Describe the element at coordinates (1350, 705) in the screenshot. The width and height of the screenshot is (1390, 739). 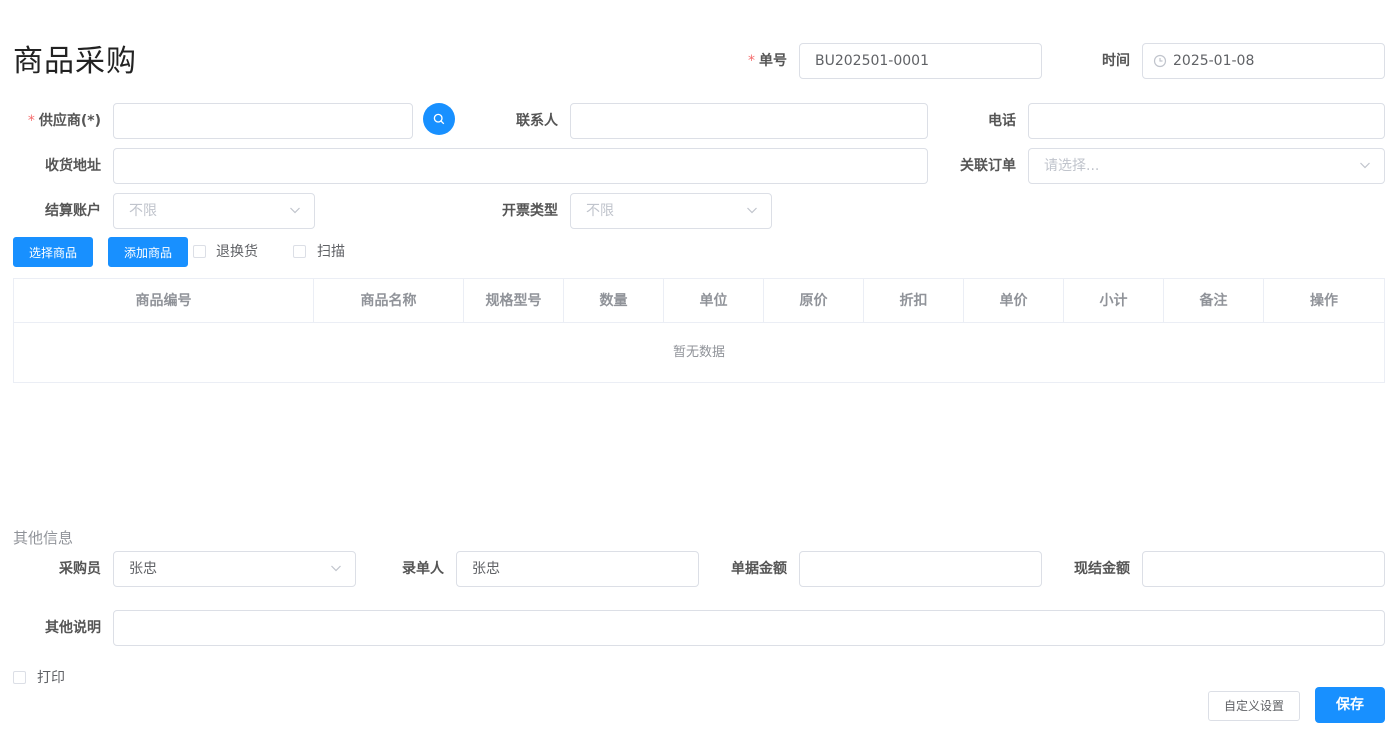
I see `save-button: 保存` at that location.